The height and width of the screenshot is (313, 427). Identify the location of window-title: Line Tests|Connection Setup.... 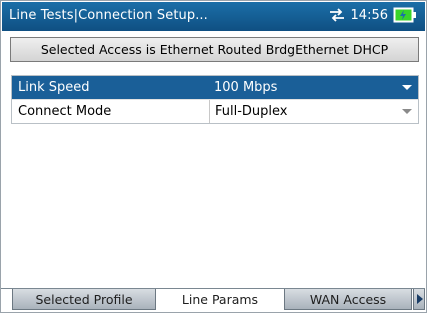
(108, 15).